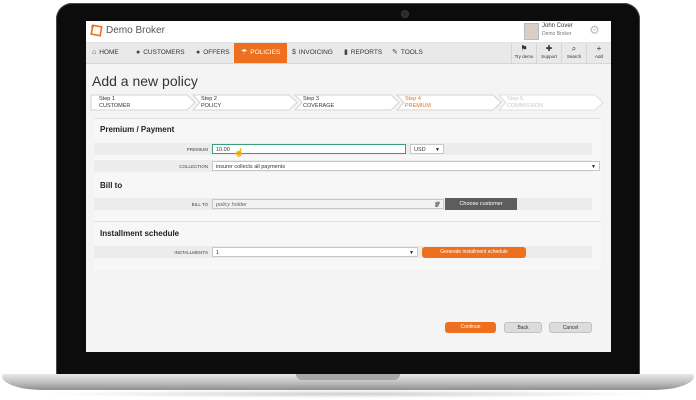 The image size is (696, 400). I want to click on bill-to-label: BILL TO, so click(199, 204).